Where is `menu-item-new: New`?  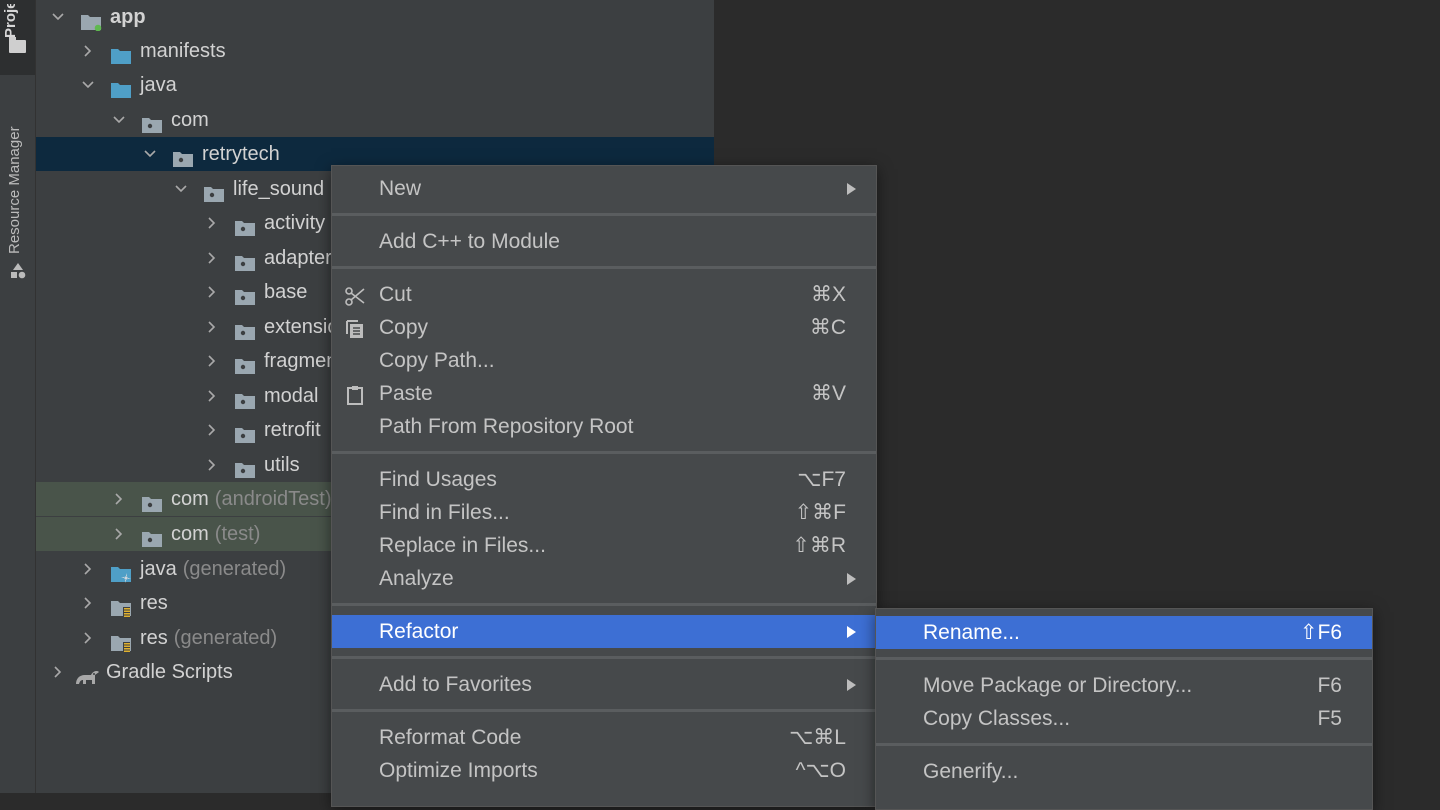 menu-item-new: New is located at coordinates (604, 188).